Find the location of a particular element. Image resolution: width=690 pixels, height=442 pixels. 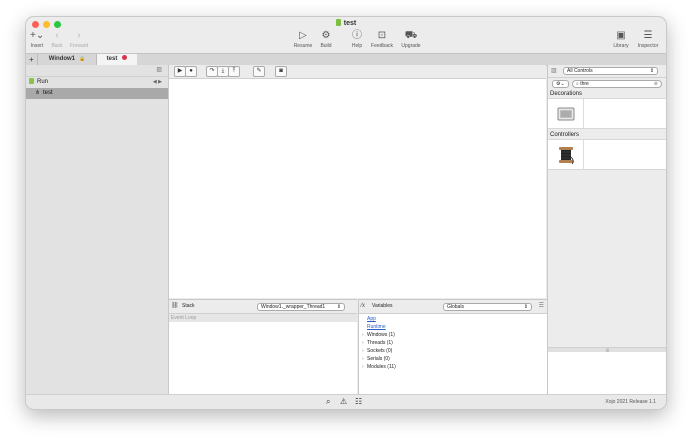

document-icon is located at coordinates (338, 22).